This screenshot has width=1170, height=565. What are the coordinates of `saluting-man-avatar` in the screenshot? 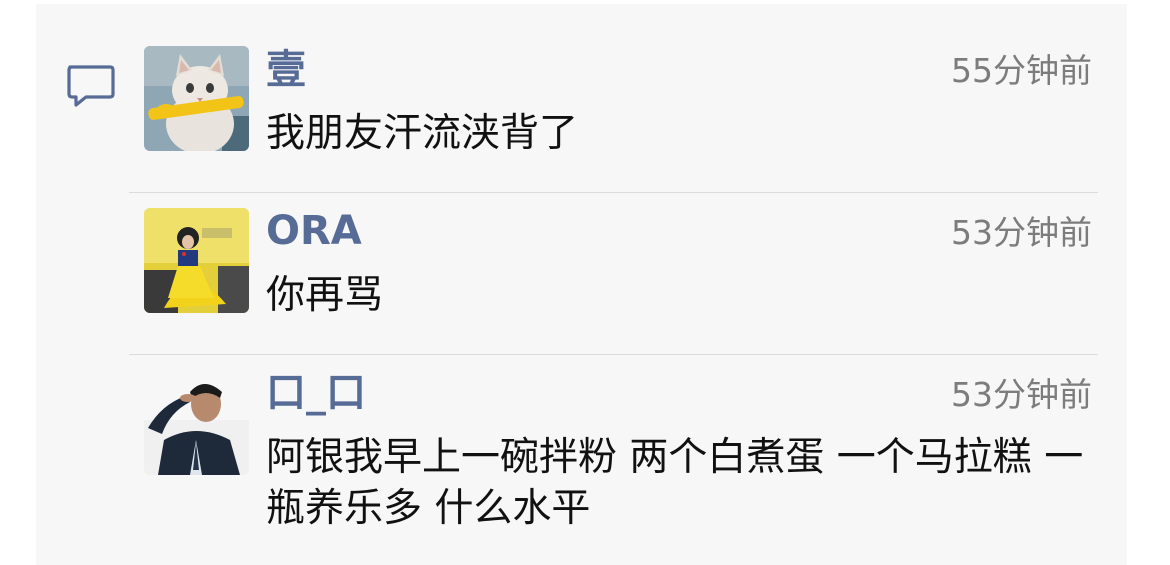 It's located at (196, 422).